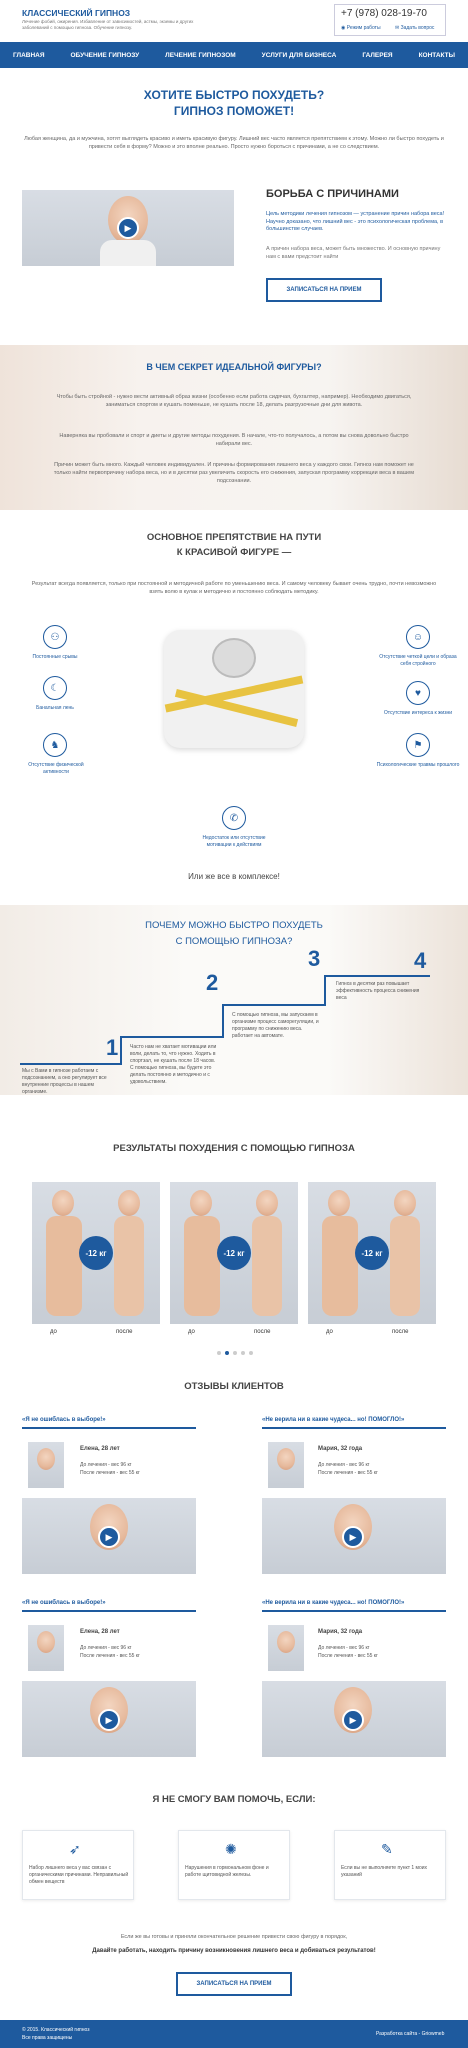 This screenshot has width=468, height=2048. I want to click on ask-link: ✉ Задать вопрос, so click(414, 28).